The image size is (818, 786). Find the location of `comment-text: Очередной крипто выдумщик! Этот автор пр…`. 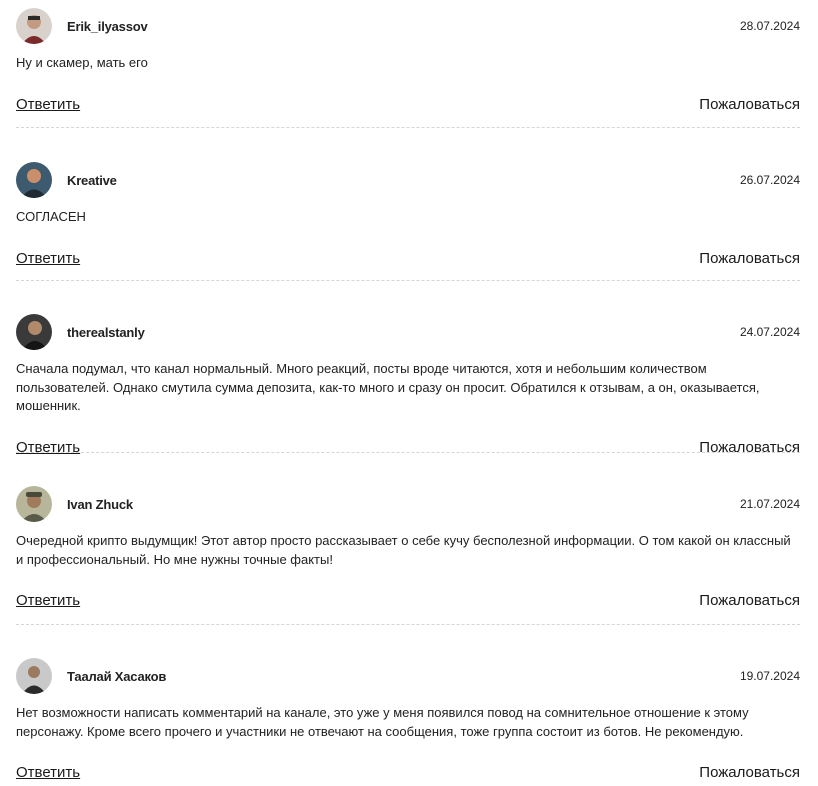

comment-text: Очередной крипто выдумщик! Этот автор пр… is located at coordinates (403, 550).